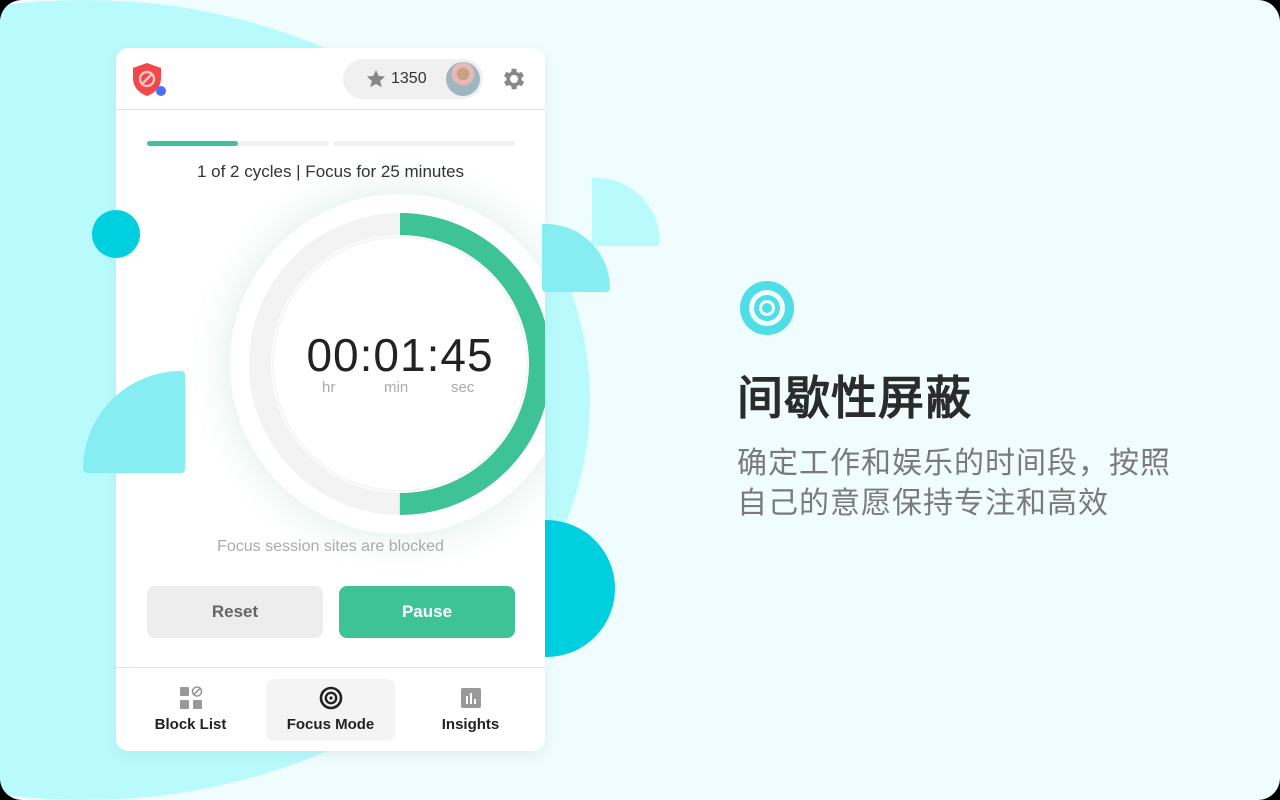  Describe the element at coordinates (409, 78) in the screenshot. I see `points-count: 1350` at that location.